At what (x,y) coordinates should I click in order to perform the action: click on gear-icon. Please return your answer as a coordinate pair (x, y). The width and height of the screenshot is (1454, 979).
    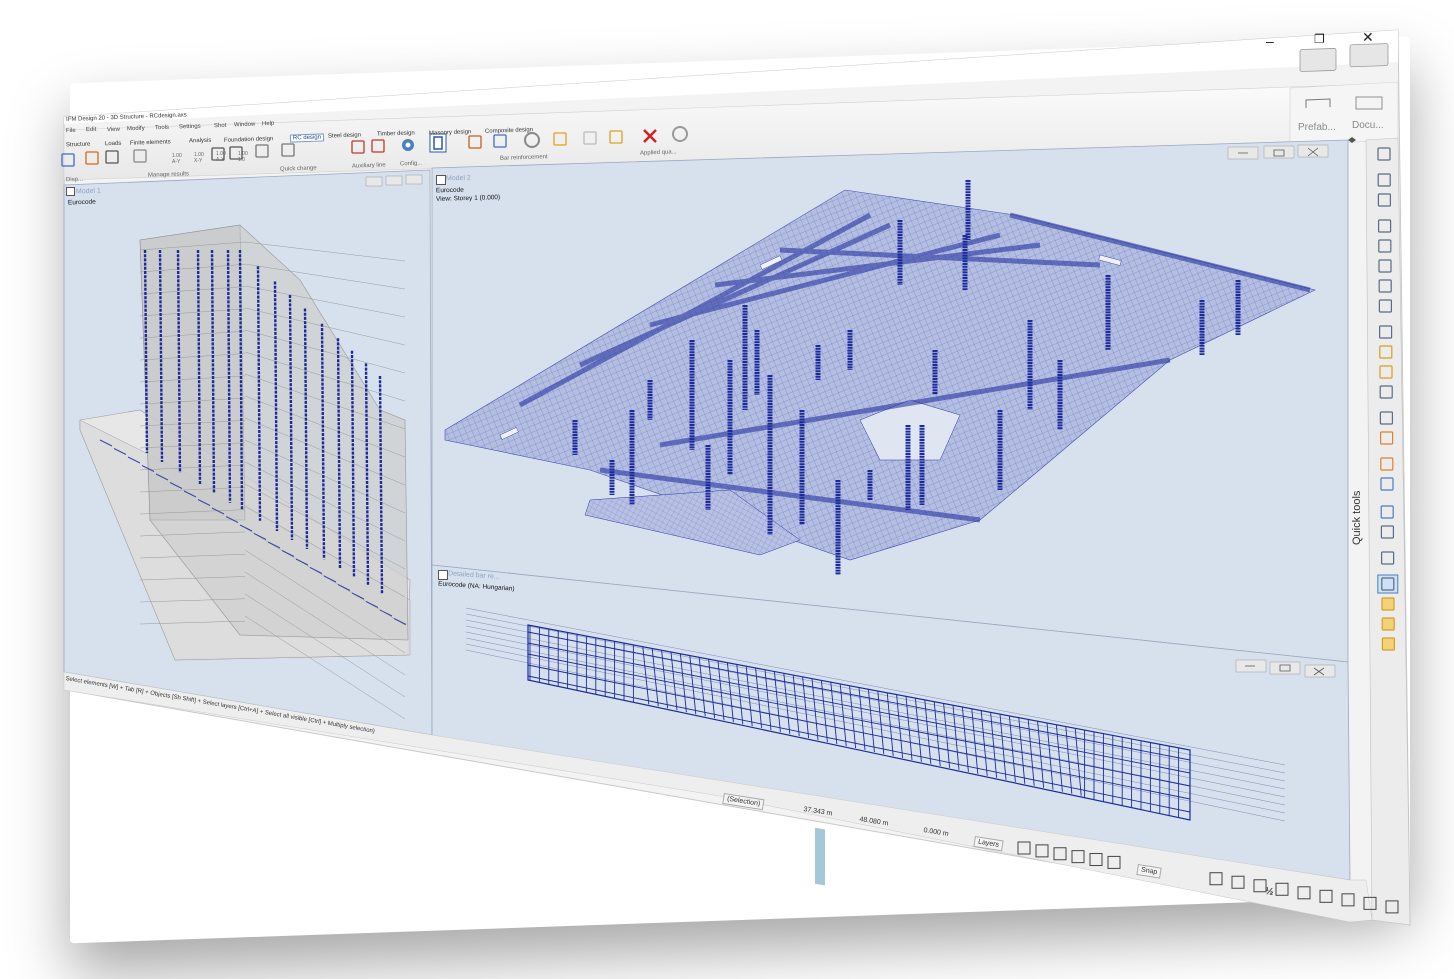
    Looking at the image, I should click on (408, 145).